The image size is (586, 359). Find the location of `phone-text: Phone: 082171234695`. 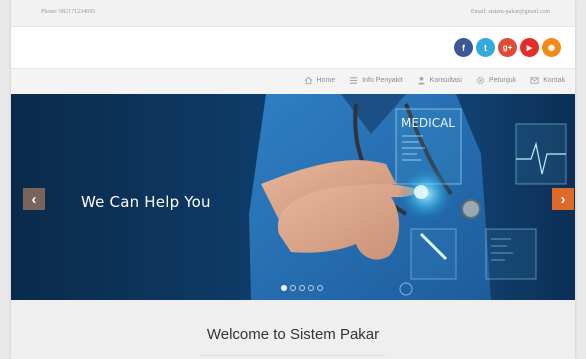

phone-text: Phone: 082171234695 is located at coordinates (68, 12).